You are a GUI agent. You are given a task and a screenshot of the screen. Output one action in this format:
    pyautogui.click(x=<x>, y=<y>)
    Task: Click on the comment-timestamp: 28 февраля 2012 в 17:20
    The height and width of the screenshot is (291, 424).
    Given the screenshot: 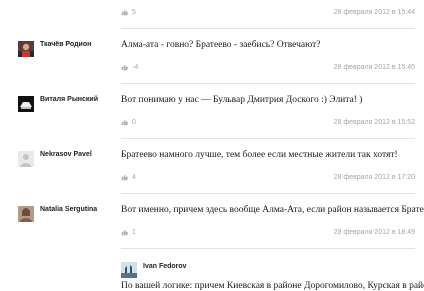 What is the action you would take?
    pyautogui.click(x=374, y=177)
    